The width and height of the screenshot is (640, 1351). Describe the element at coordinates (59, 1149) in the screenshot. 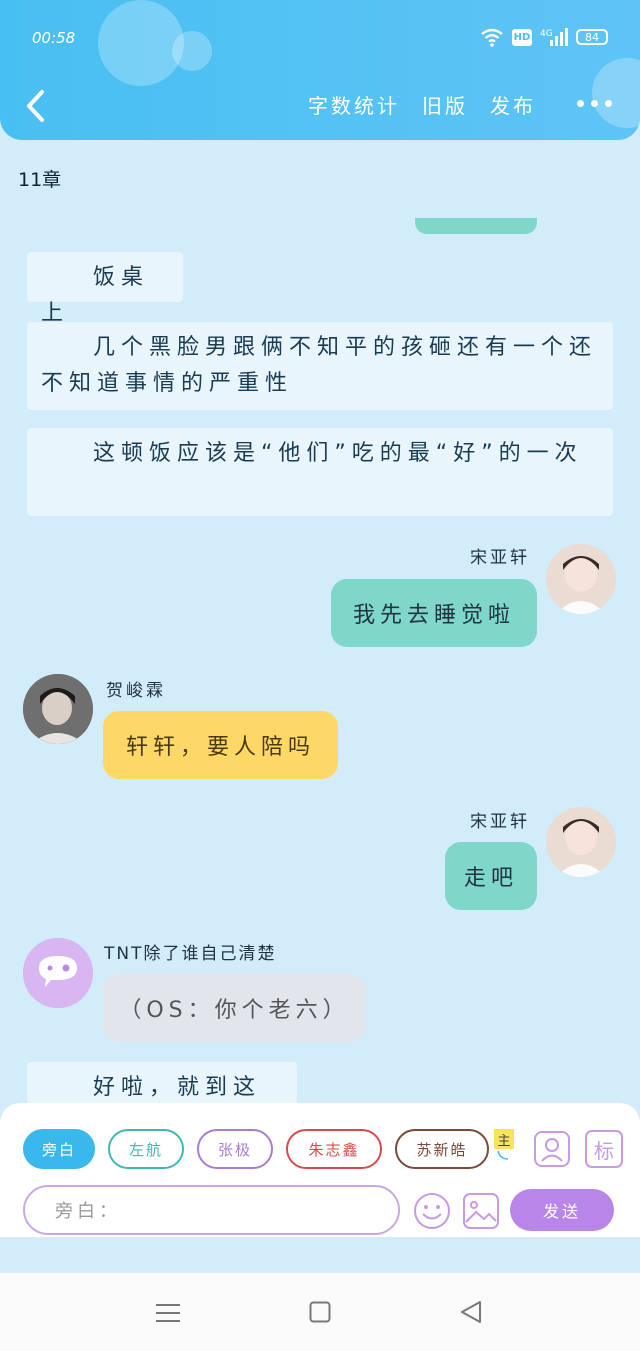

I see `role-chip-narrator: 旁白` at that location.